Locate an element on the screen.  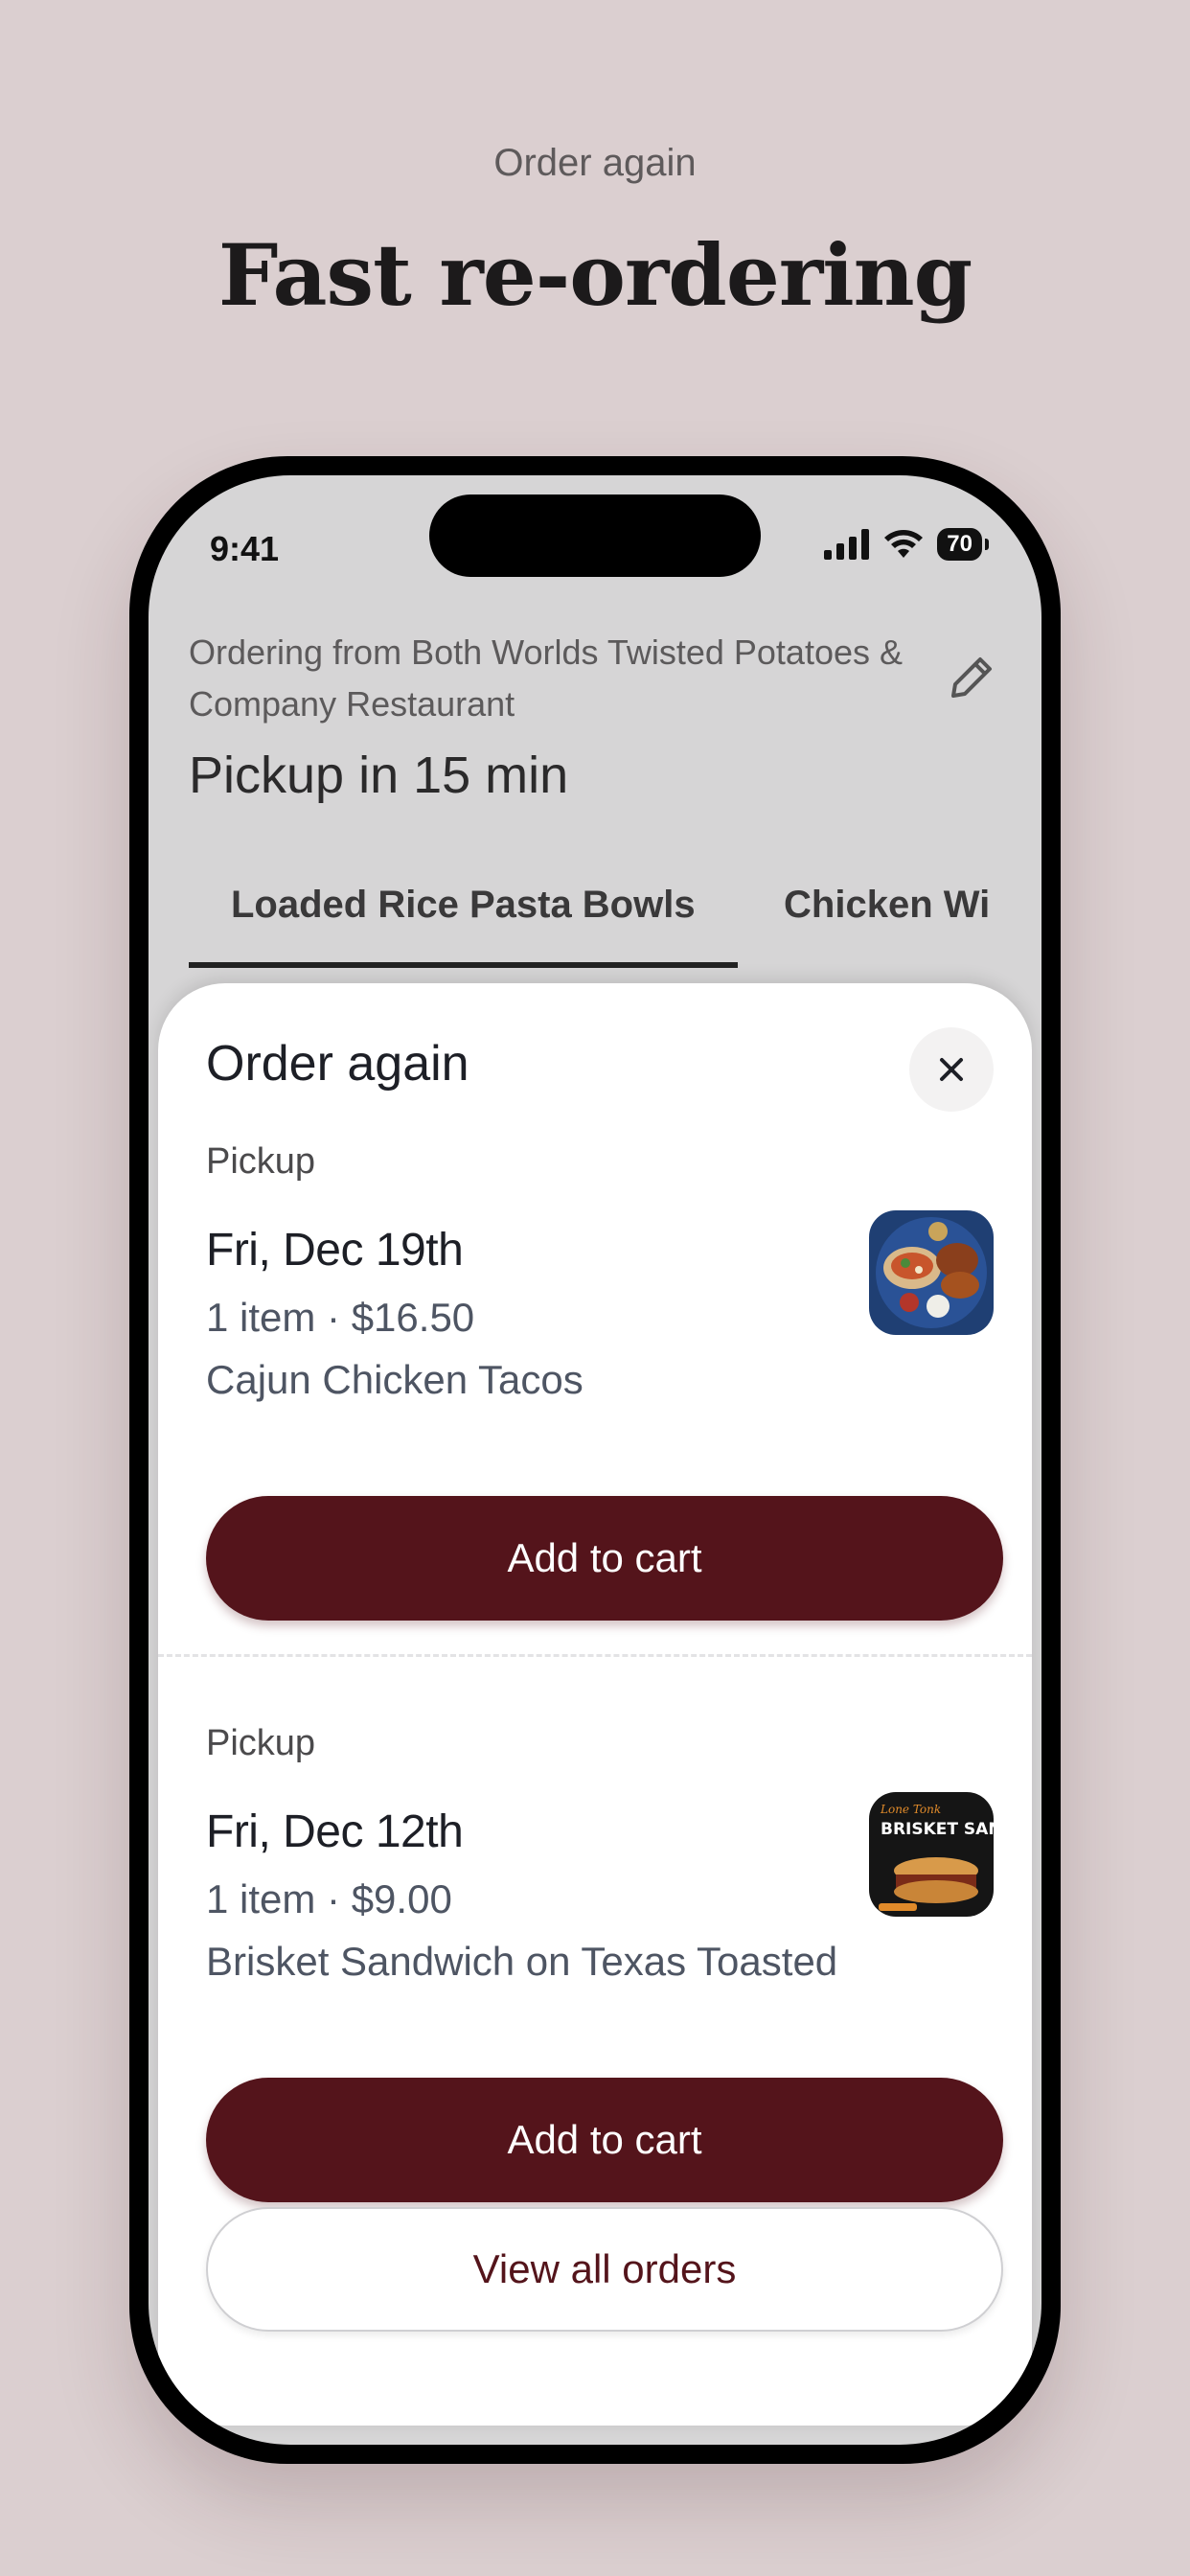
marketing-headline: Fast re-ordering is located at coordinates (595, 275).